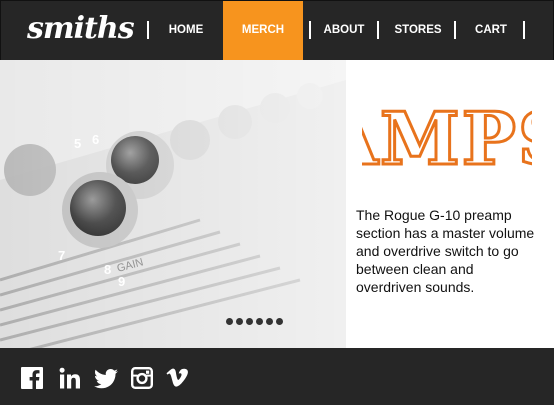 This screenshot has width=554, height=405. Describe the element at coordinates (344, 31) in the screenshot. I see `nav-about: ABOUT` at that location.